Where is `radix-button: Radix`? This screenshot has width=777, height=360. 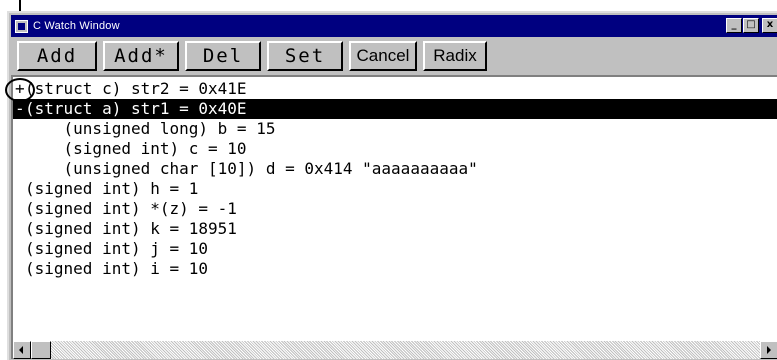 radix-button: Radix is located at coordinates (455, 56).